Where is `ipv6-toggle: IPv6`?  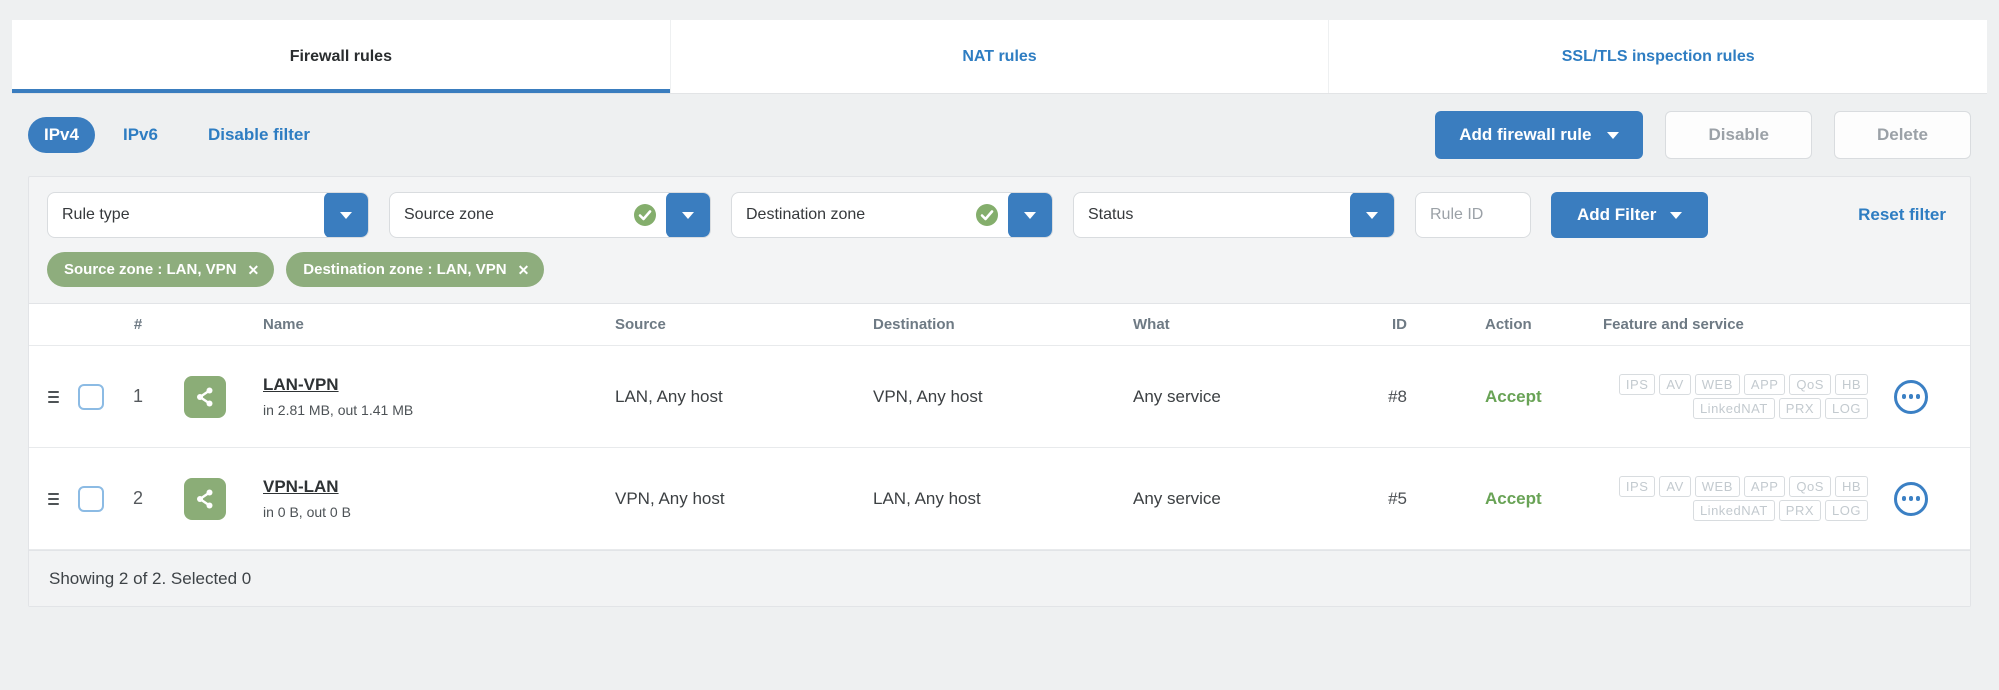 ipv6-toggle: IPv6 is located at coordinates (140, 135).